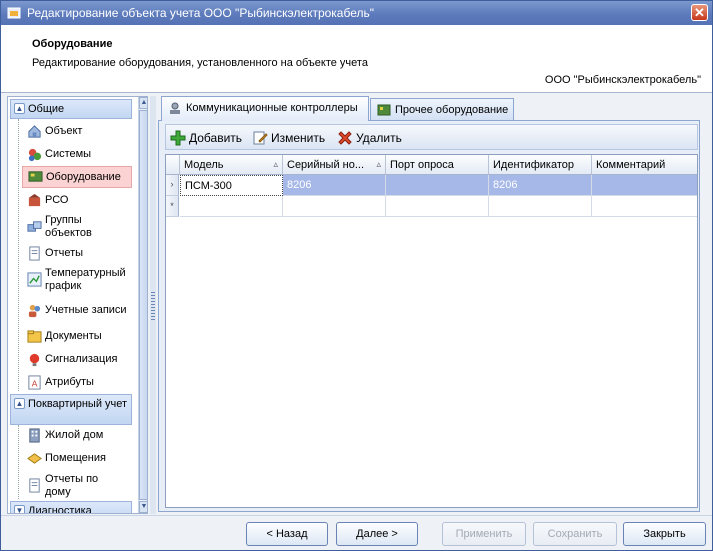 The image size is (713, 551). What do you see at coordinates (35, 176) in the screenshot?
I see `equipment-icon` at bounding box center [35, 176].